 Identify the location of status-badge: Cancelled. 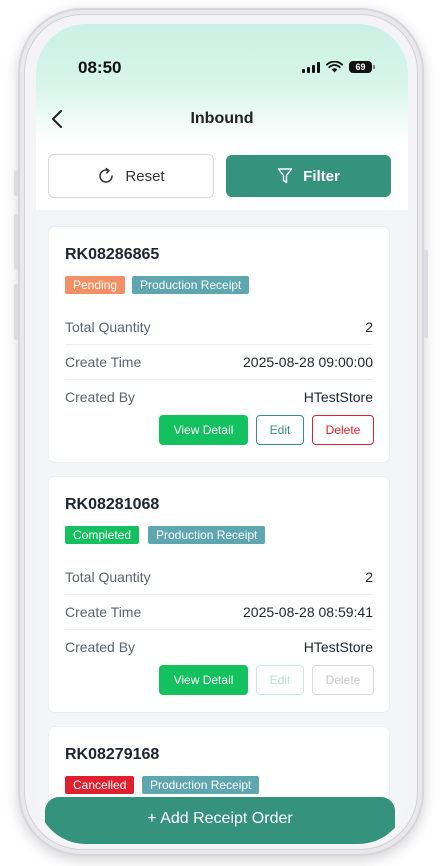
(100, 785).